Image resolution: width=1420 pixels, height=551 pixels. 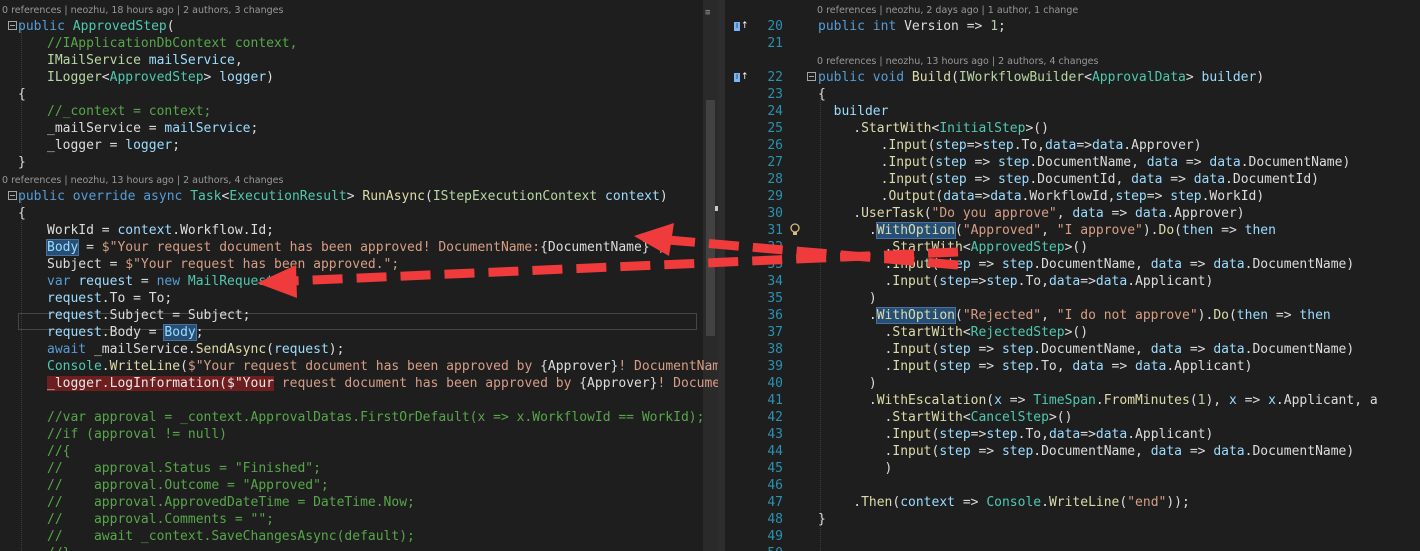 What do you see at coordinates (1072, 43) in the screenshot?
I see `code-line: 21` at bounding box center [1072, 43].